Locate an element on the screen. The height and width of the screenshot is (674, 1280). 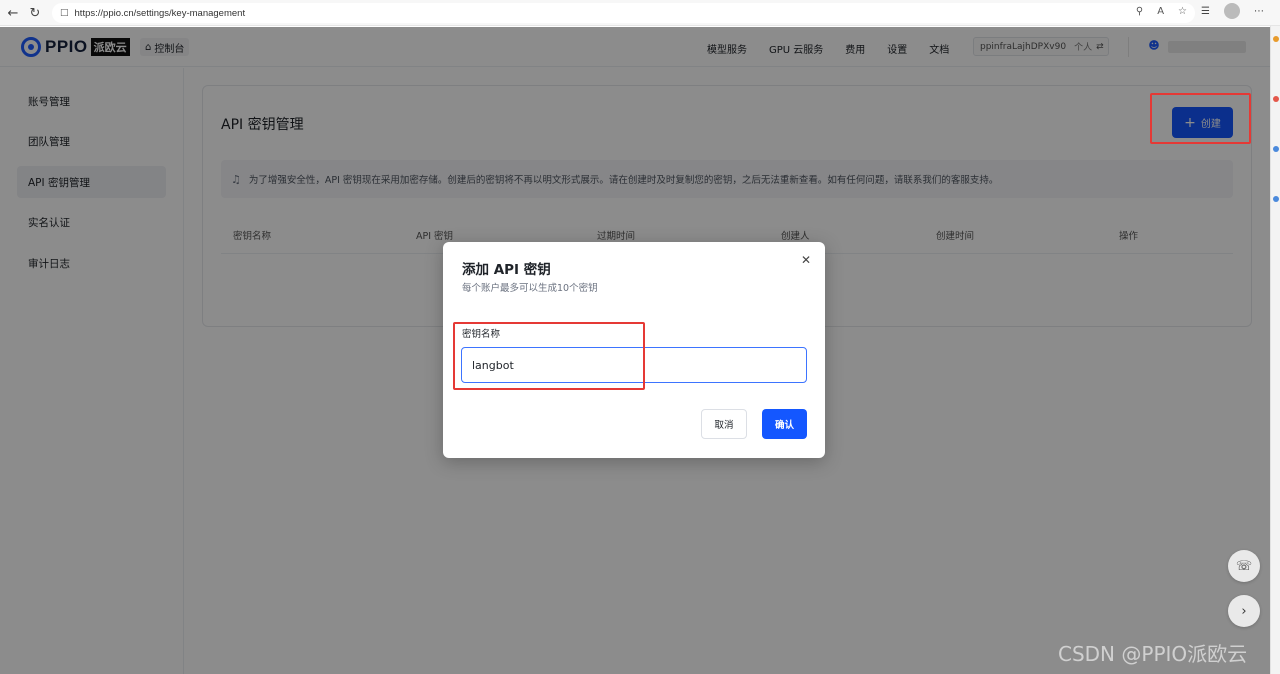
support-headset-icon: ☏ is located at coordinates (1244, 566).